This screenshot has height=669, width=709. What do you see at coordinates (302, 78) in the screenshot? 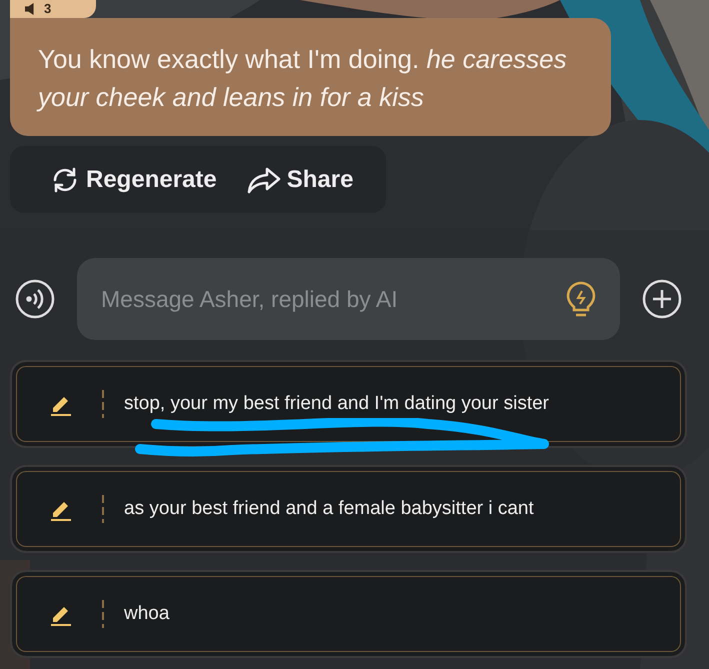
I see `message-text: You know exactly what I'm doing. he caresses your cheek and leans in for a kiss` at bounding box center [302, 78].